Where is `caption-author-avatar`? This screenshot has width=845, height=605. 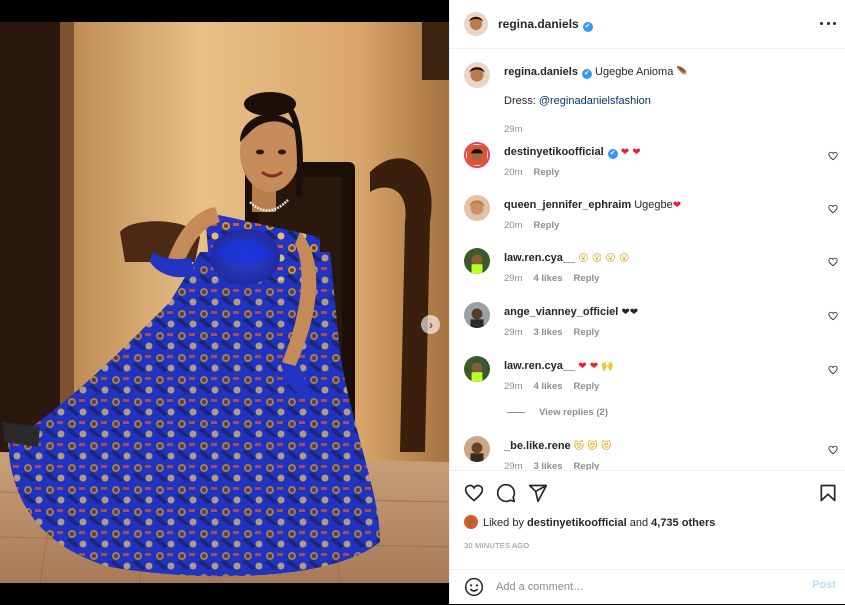 caption-author-avatar is located at coordinates (477, 75).